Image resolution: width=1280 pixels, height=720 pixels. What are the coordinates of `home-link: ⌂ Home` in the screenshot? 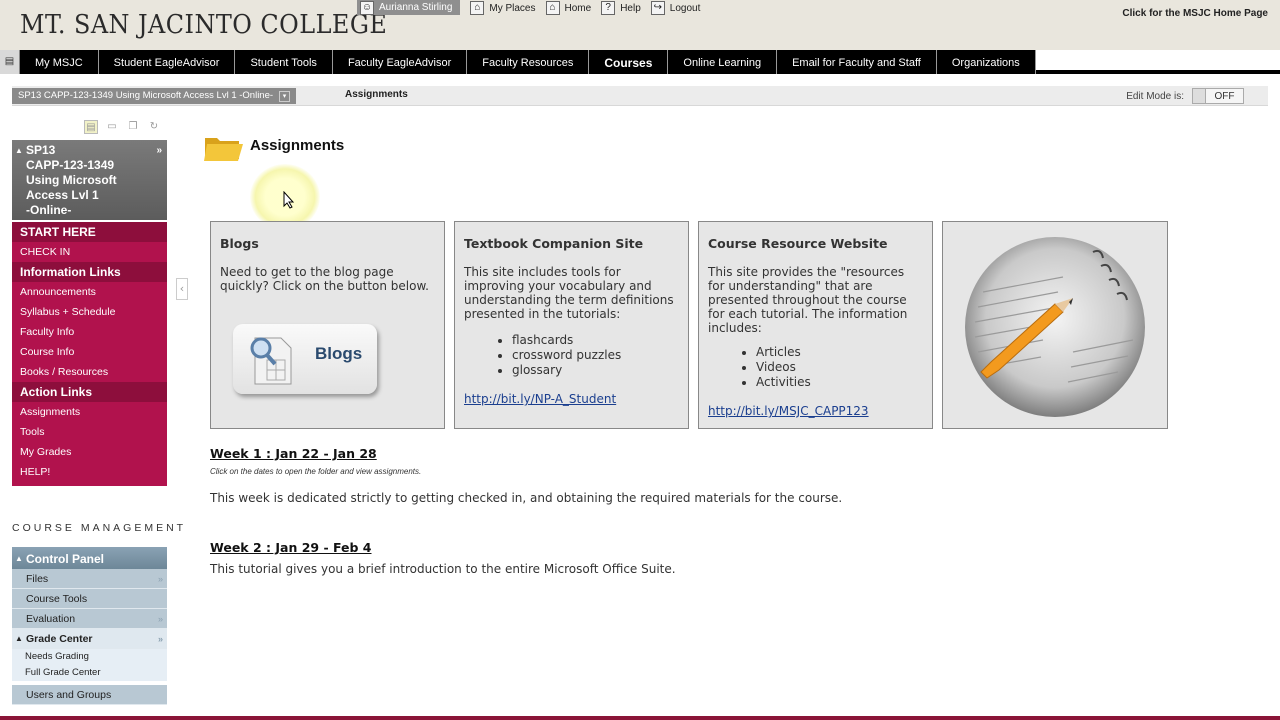 It's located at (568, 8).